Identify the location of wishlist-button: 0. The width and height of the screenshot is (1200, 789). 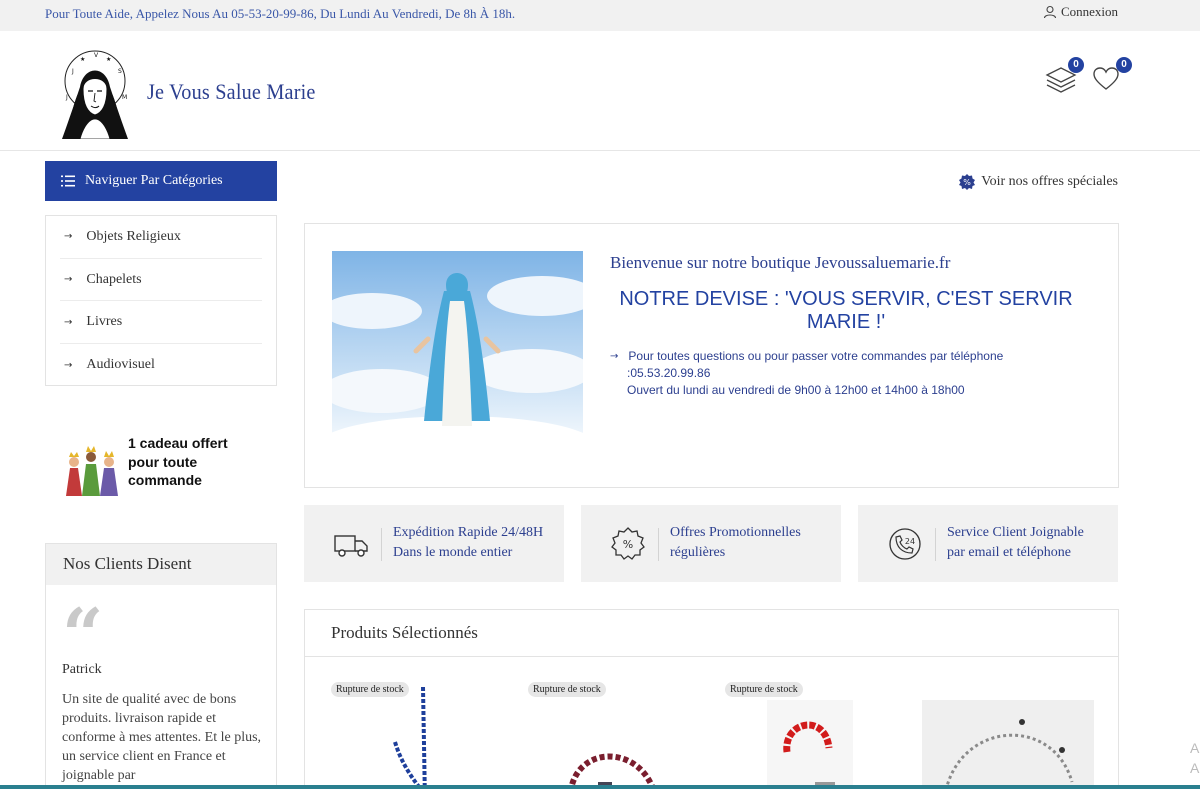
(1112, 77).